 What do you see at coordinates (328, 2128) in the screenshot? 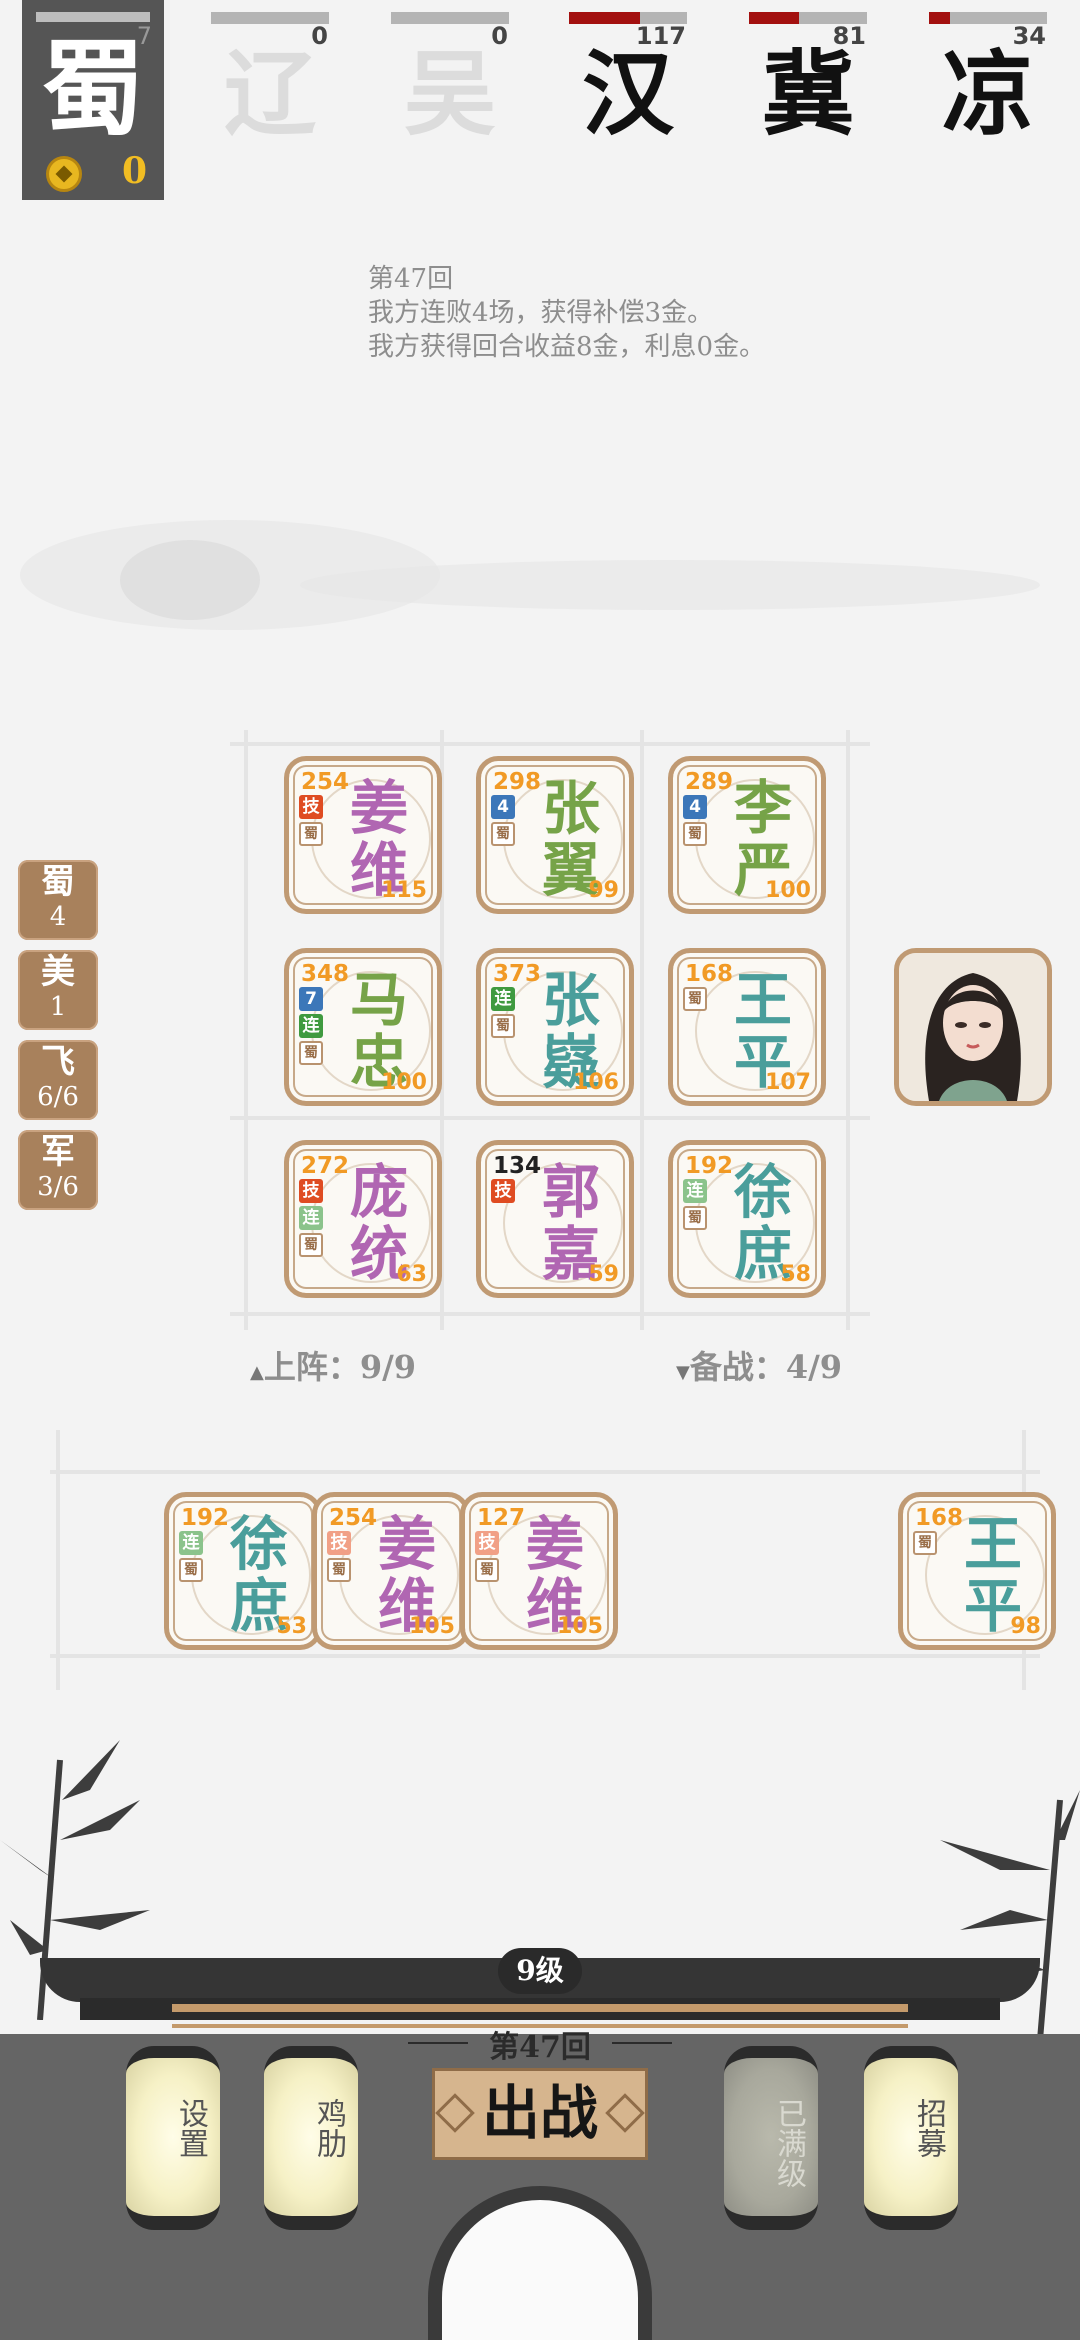
I see `chicken-rib-label: 鸡肋` at bounding box center [328, 2128].